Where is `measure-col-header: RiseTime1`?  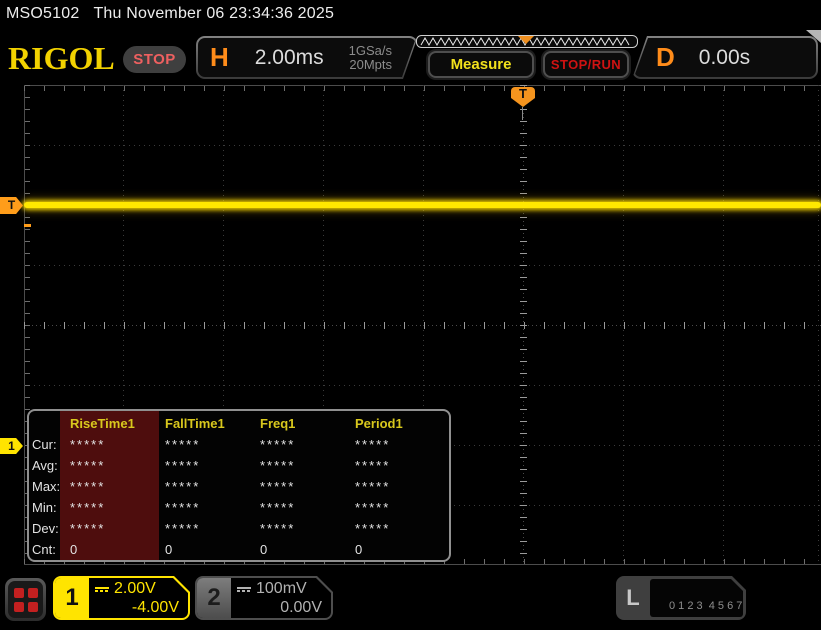
measure-col-header: RiseTime1 is located at coordinates (102, 423).